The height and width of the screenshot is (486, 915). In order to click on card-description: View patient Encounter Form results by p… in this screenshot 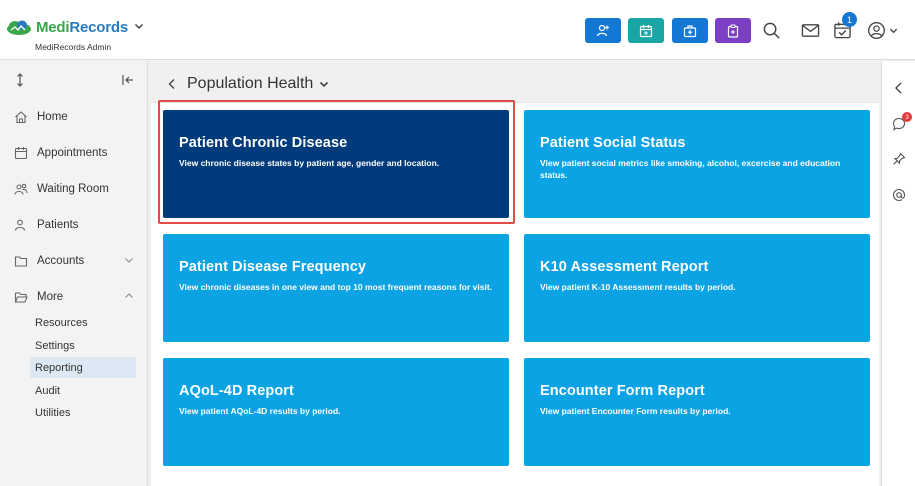, I will do `click(635, 411)`.